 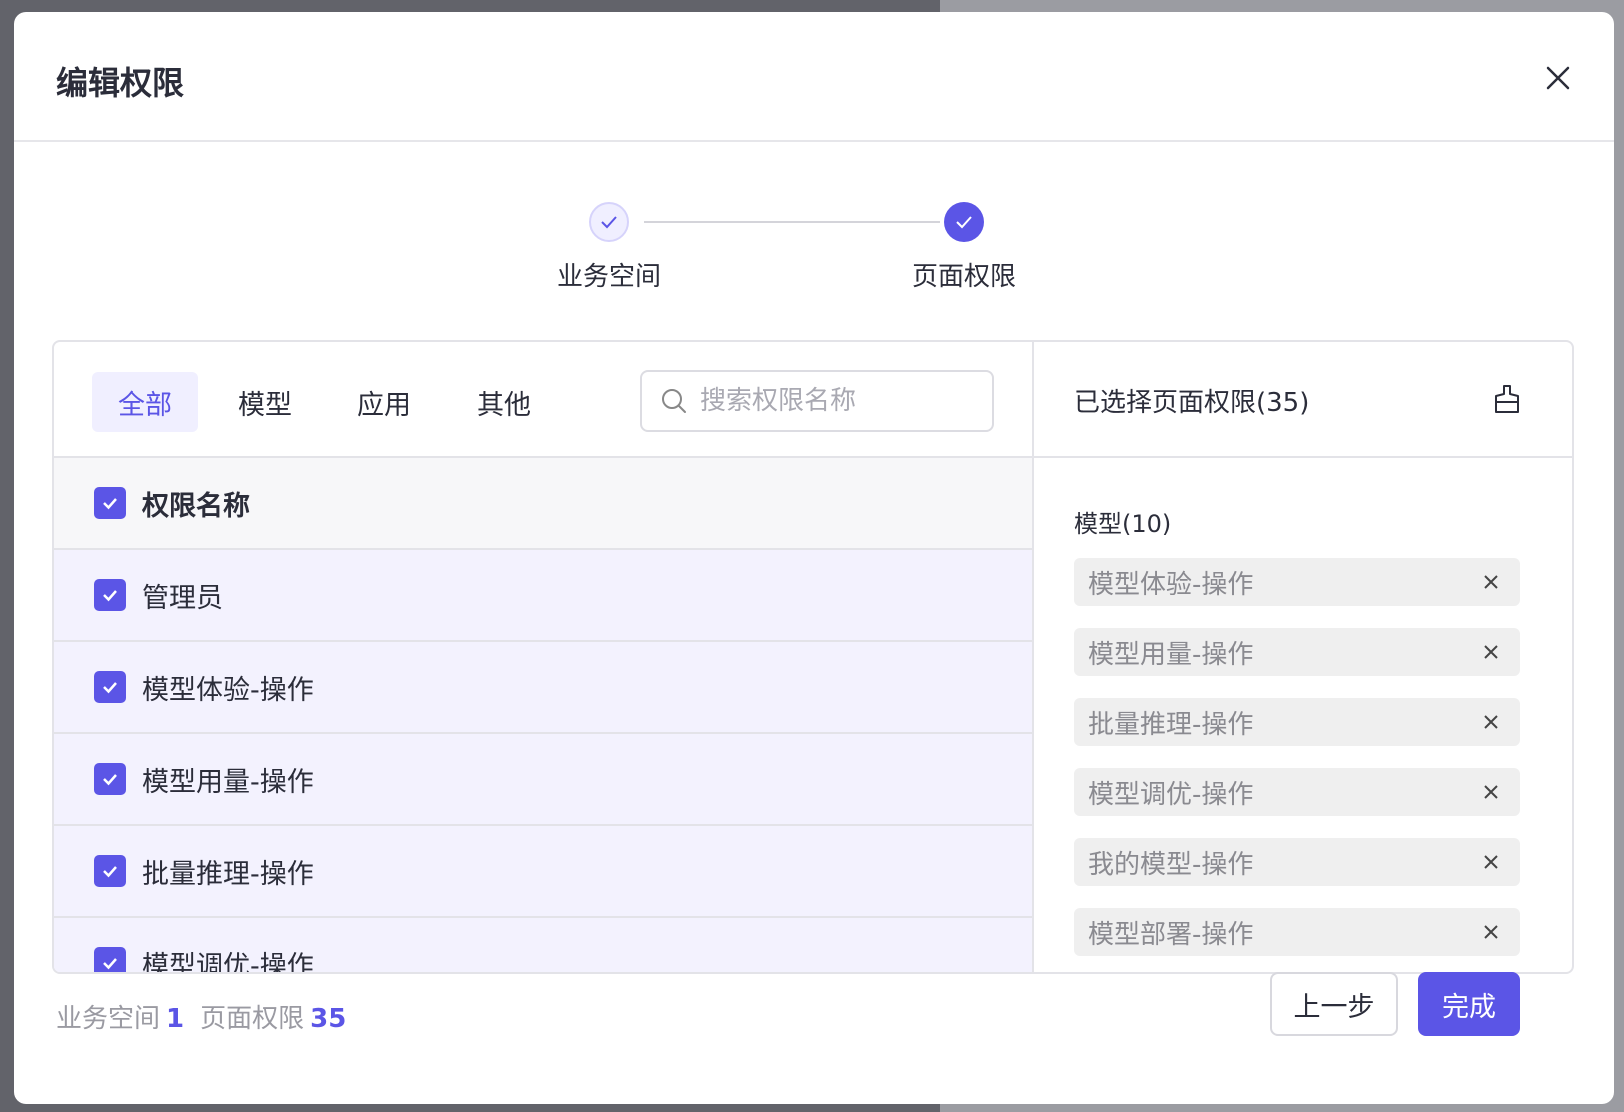 What do you see at coordinates (1297, 932) in the screenshot?
I see `selected-tag: 模型部署-操作` at bounding box center [1297, 932].